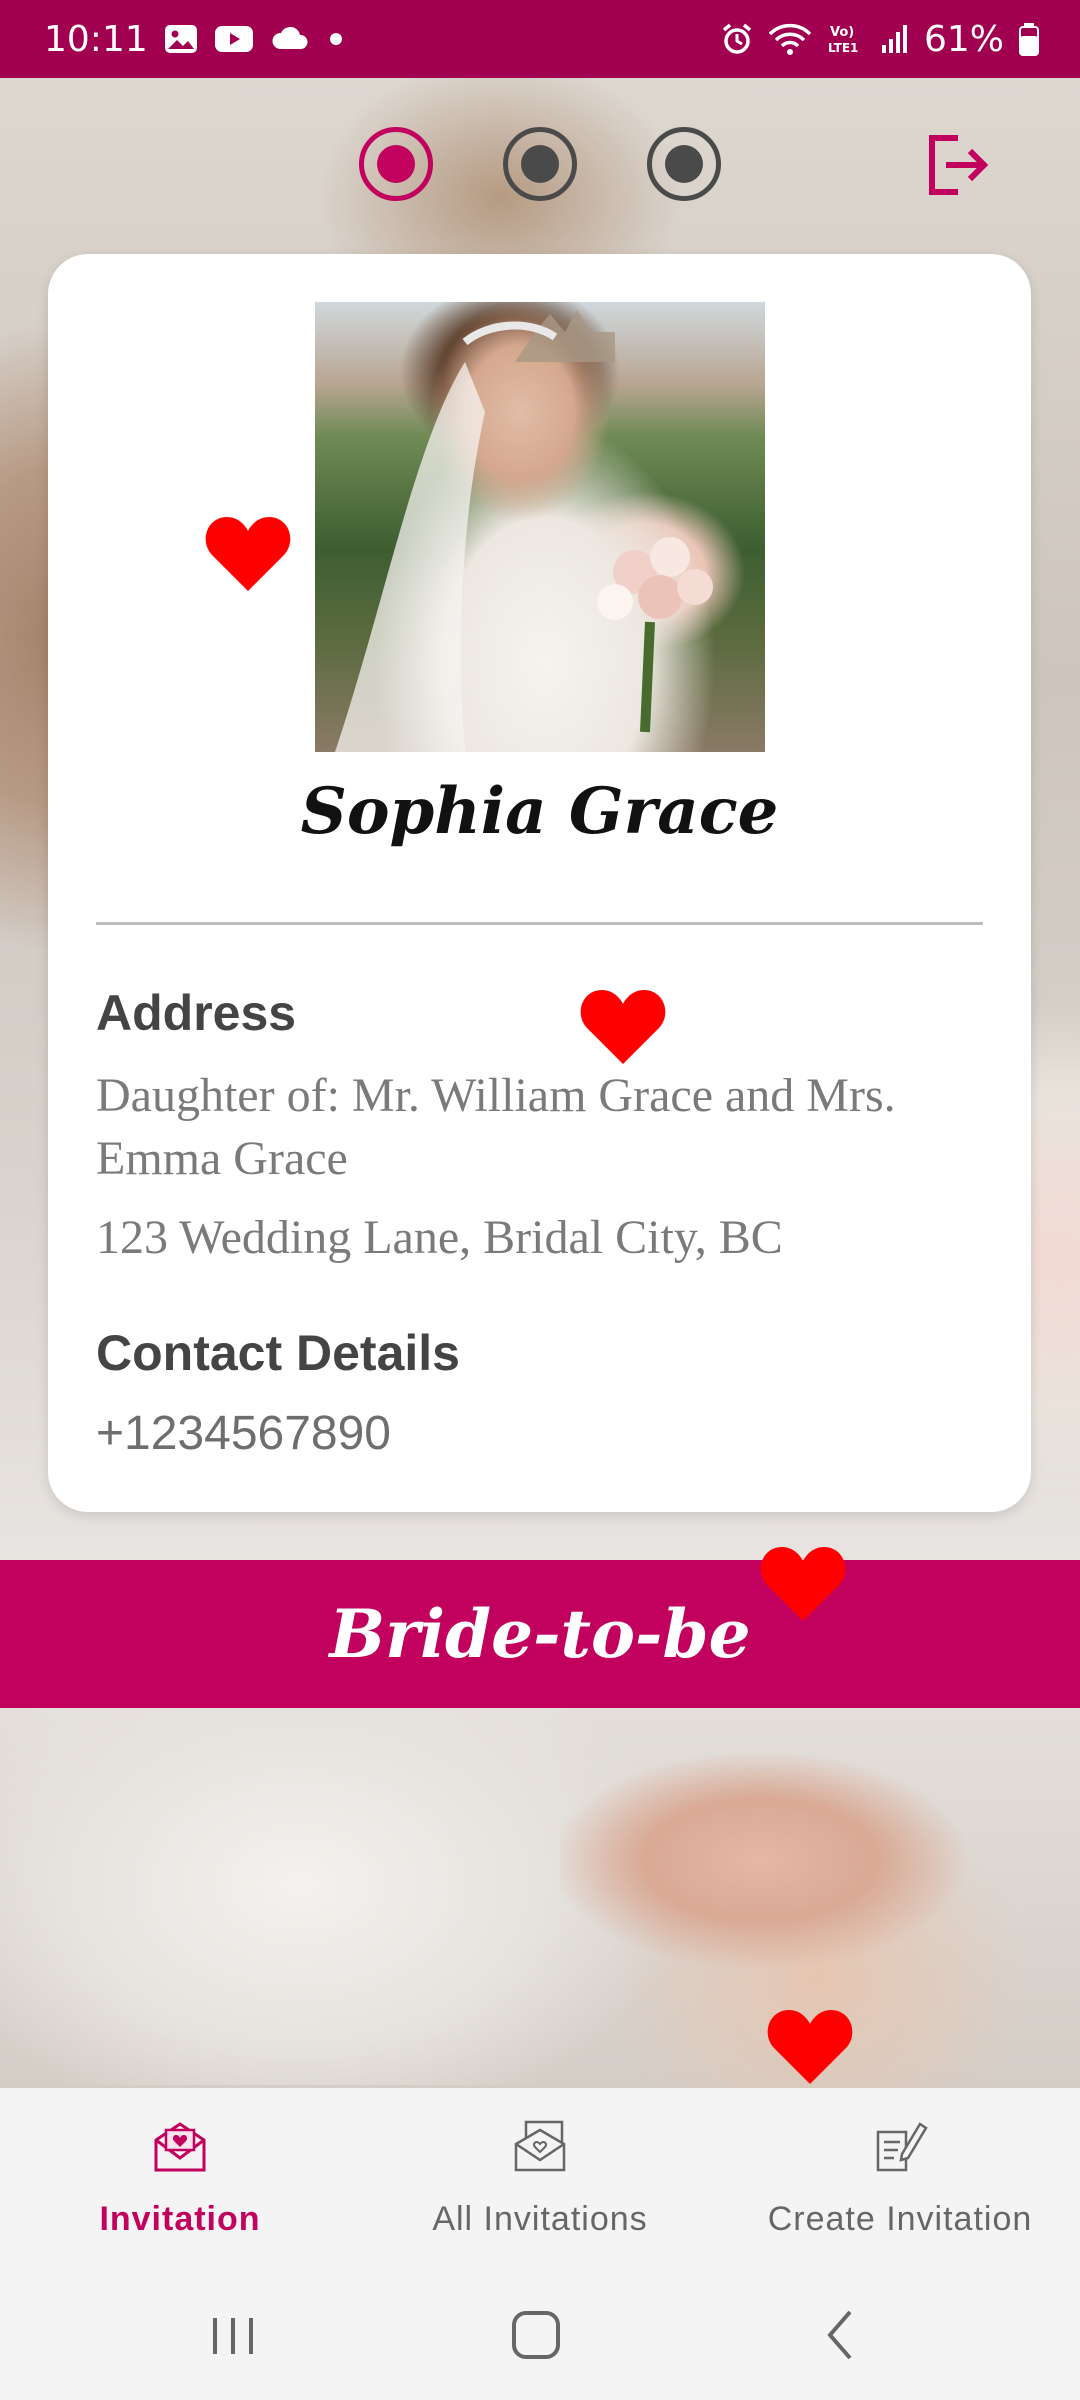  Describe the element at coordinates (539, 923) in the screenshot. I see `divider` at that location.